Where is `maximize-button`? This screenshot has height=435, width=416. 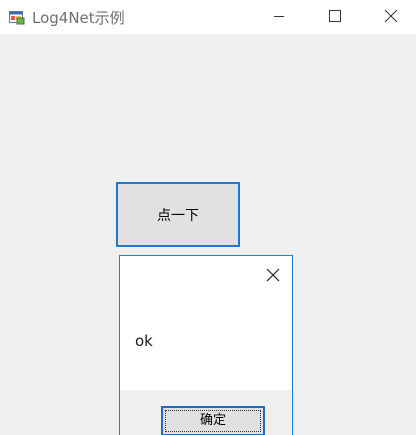 maximize-button is located at coordinates (335, 16).